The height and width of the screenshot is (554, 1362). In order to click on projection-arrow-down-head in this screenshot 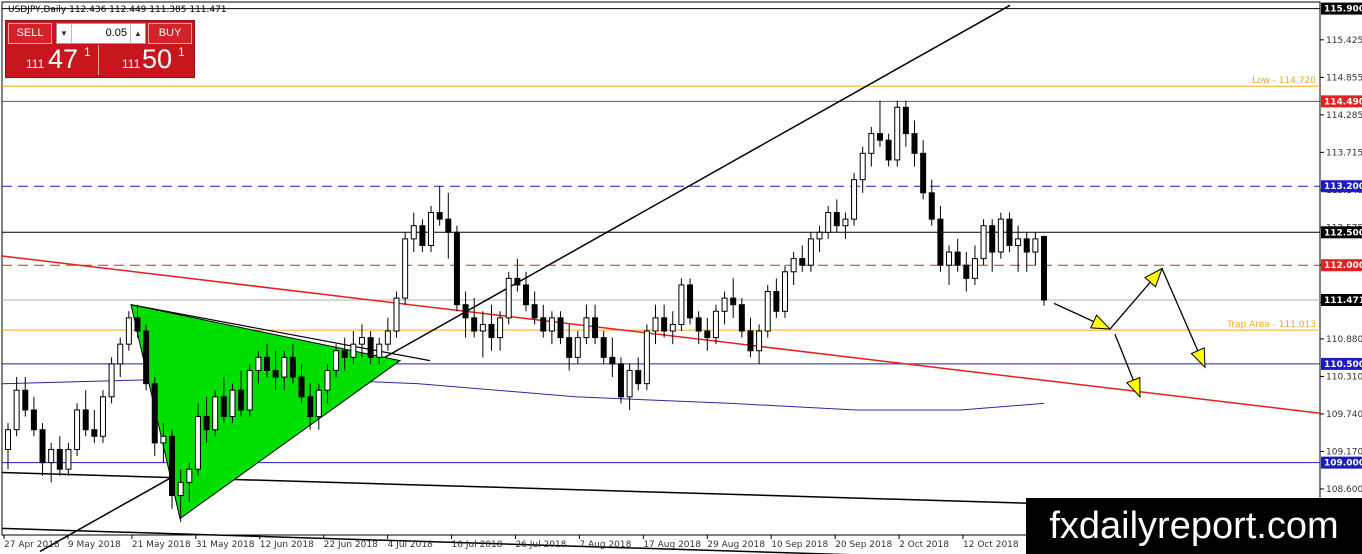, I will do `click(1100, 322)`.